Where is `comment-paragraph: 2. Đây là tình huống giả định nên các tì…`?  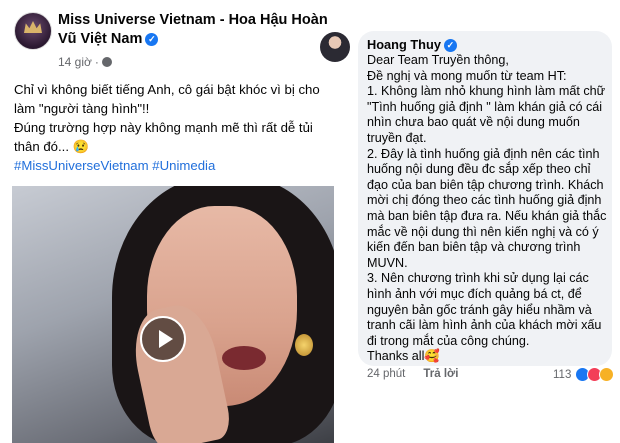 comment-paragraph: 2. Đây là tình huống giả định nên các tì… is located at coordinates (487, 208).